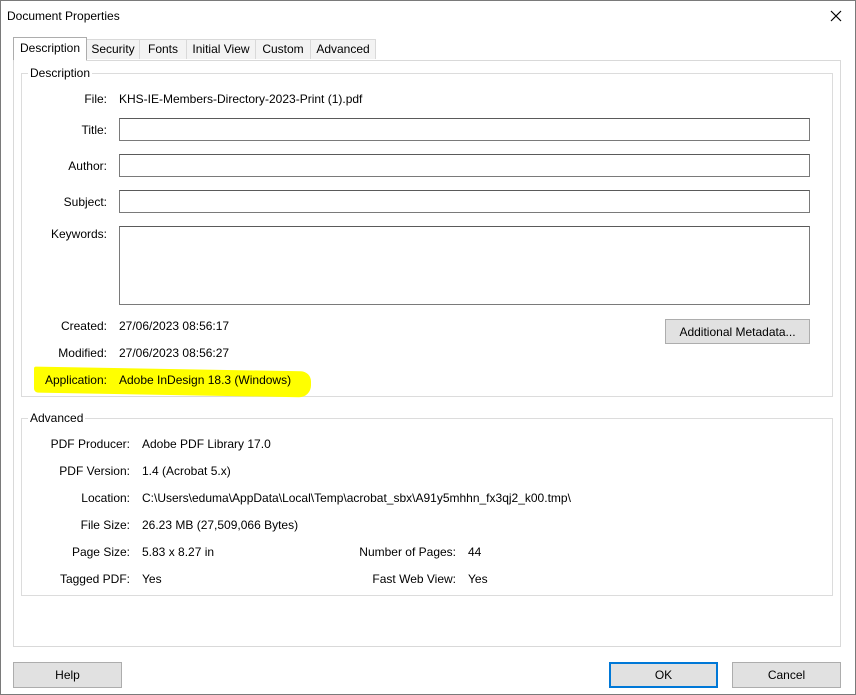 The height and width of the screenshot is (695, 856). What do you see at coordinates (220, 525) in the screenshot?
I see `file-size-value: 26.23 MB (27,509,066 Bytes)` at bounding box center [220, 525].